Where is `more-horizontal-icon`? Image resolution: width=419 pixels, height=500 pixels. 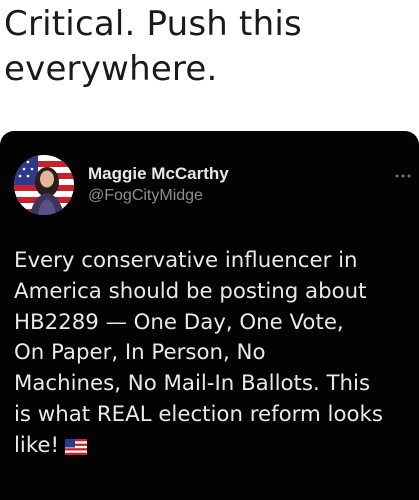
more-horizontal-icon is located at coordinates (403, 176).